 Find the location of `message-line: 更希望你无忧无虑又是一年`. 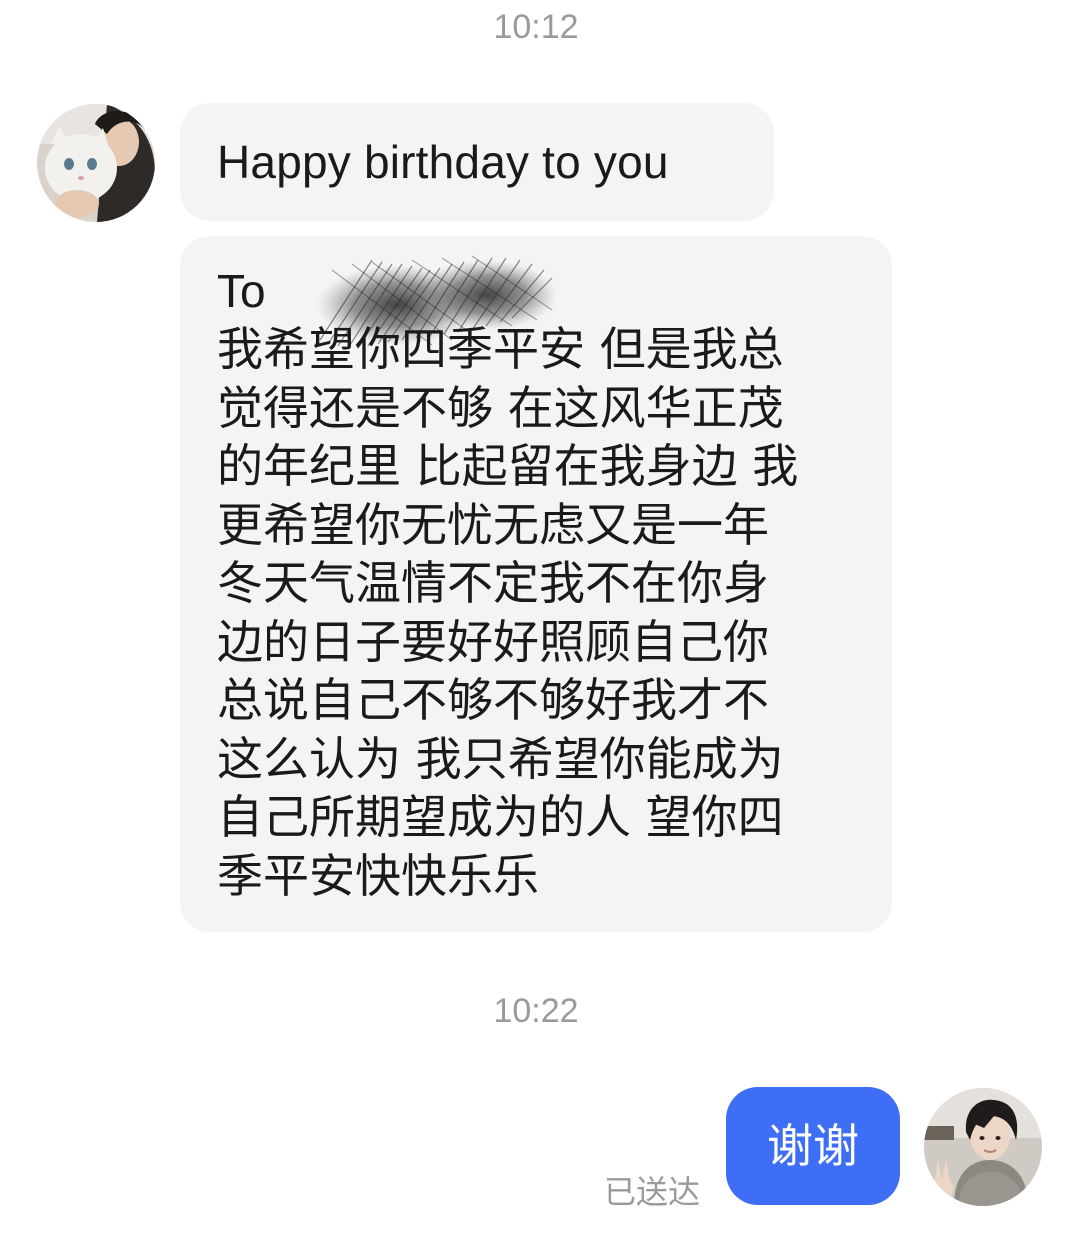

message-line: 更希望你无忧无虑又是一年 is located at coordinates (493, 524).